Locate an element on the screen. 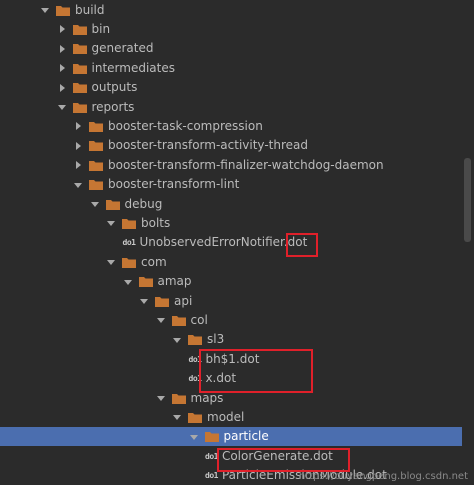 This screenshot has height=485, width=474. tree-folder-row: model is located at coordinates (231, 417).